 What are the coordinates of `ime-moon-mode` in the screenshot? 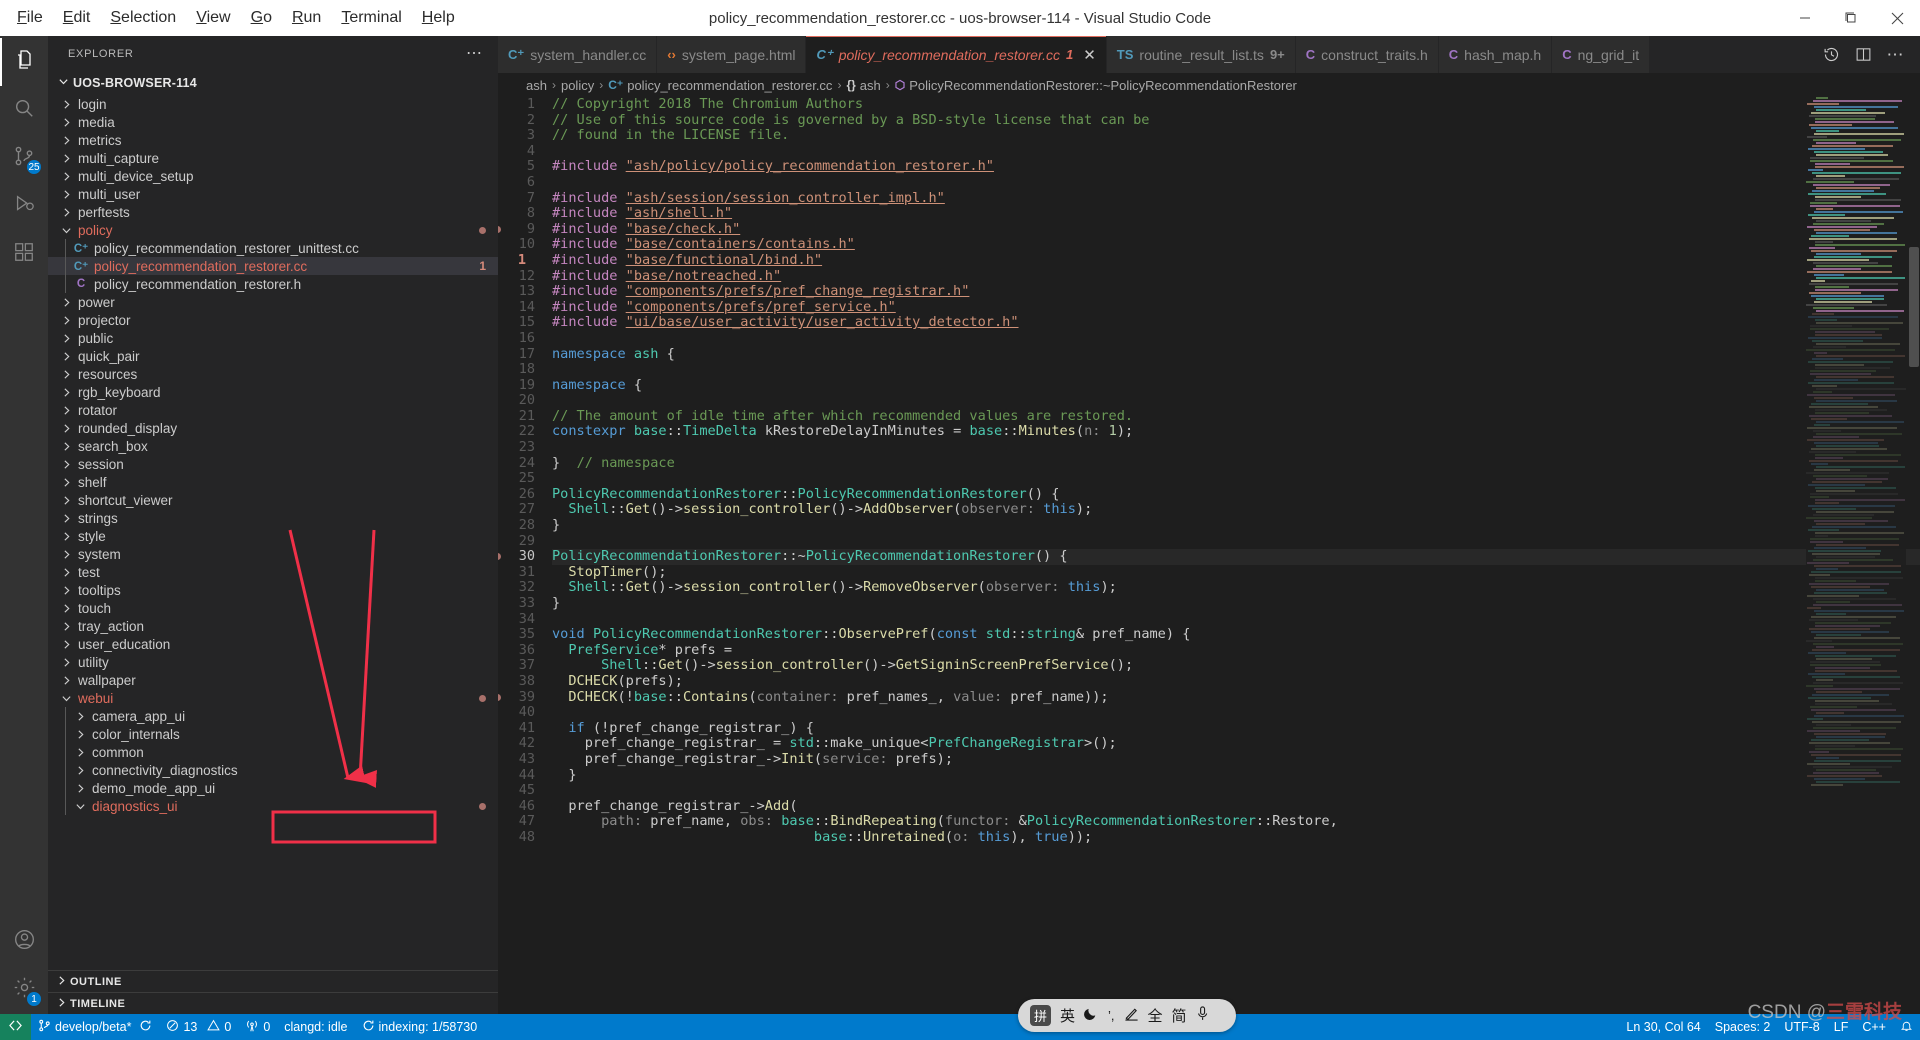 It's located at (1091, 1015).